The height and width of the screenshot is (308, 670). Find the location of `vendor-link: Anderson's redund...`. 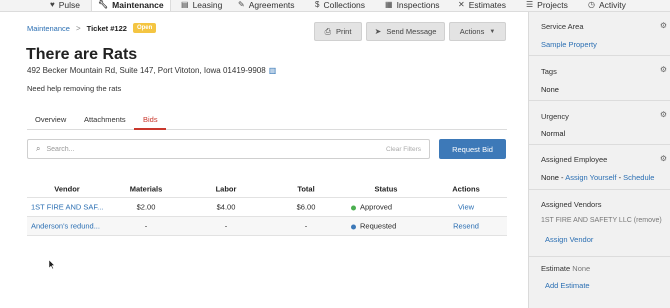

vendor-link: Anderson's redund... is located at coordinates (65, 226).